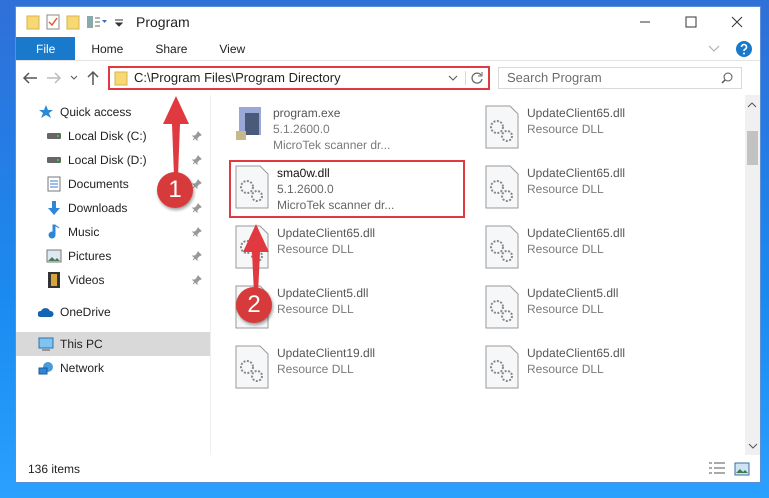  What do you see at coordinates (46, 312) in the screenshot?
I see `cloud-icon` at bounding box center [46, 312].